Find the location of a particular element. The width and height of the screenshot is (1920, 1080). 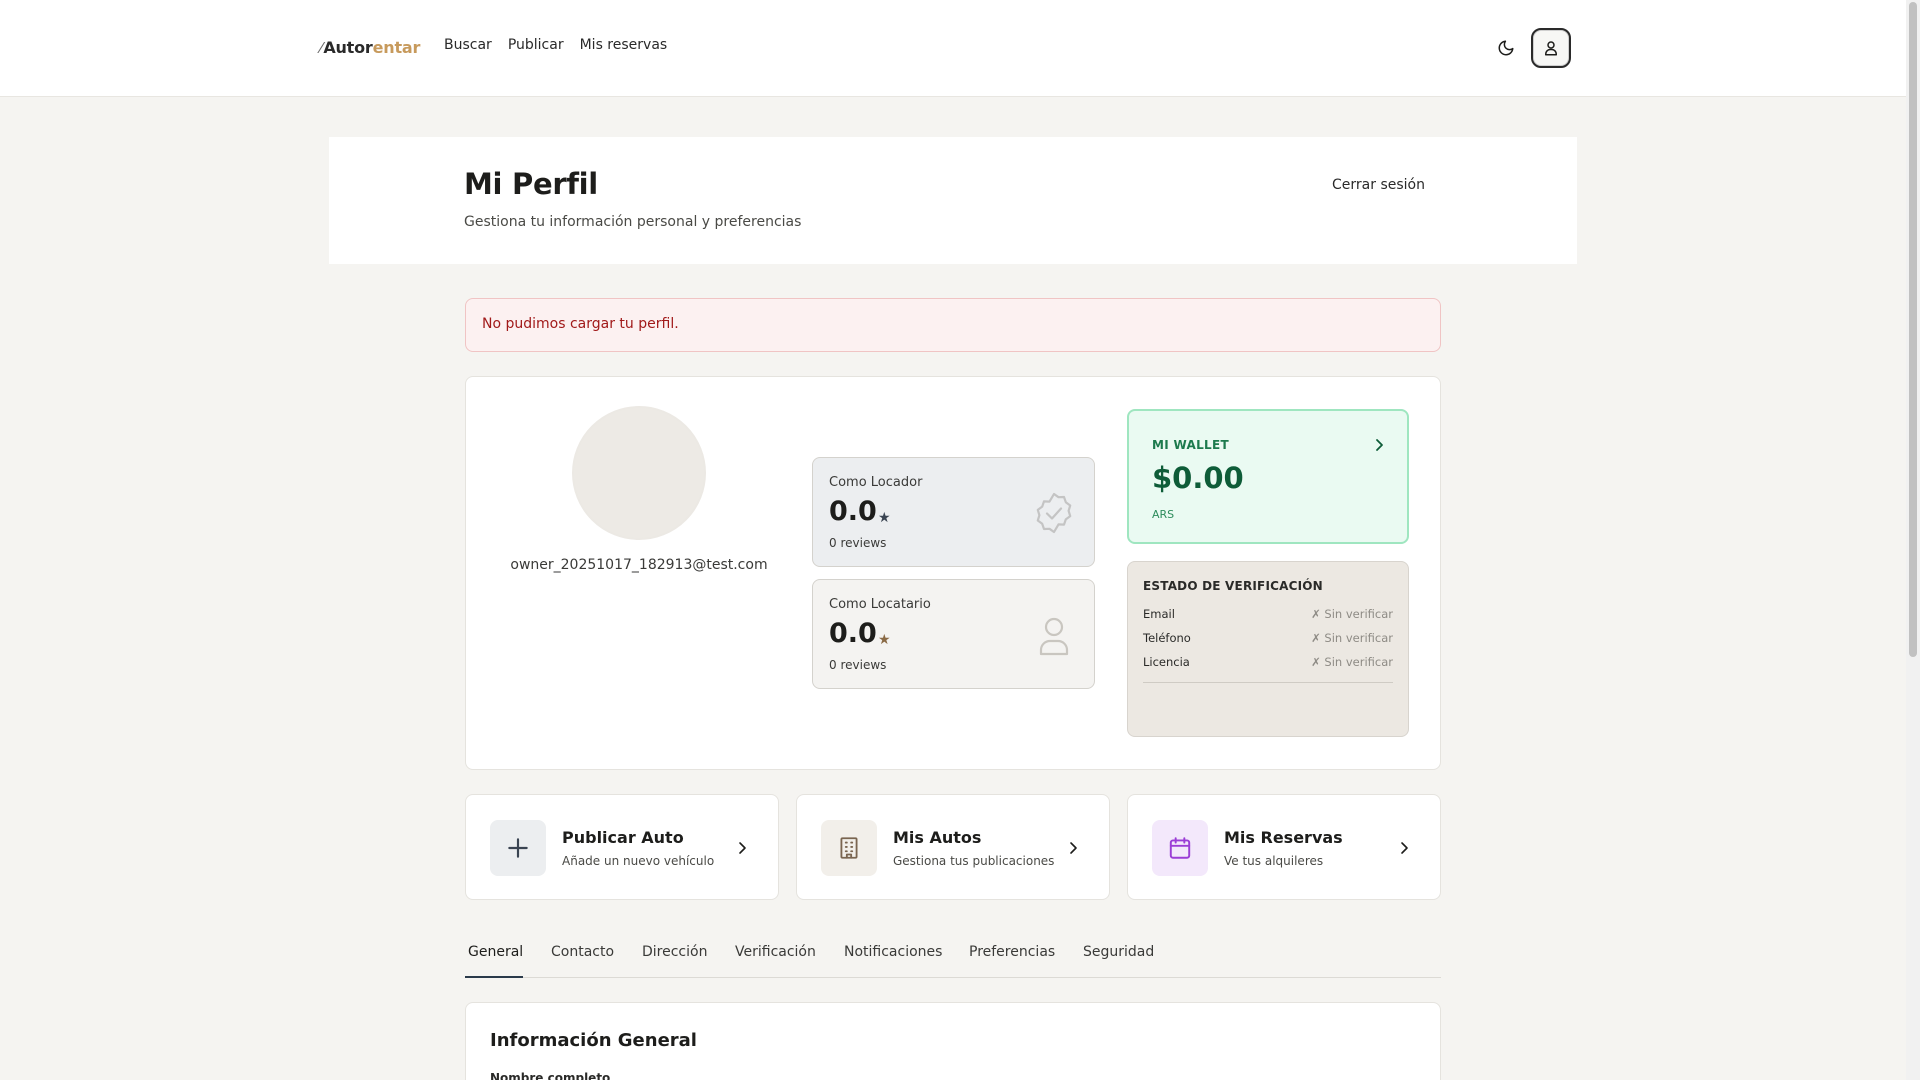

user-menu-button is located at coordinates (1551, 48).